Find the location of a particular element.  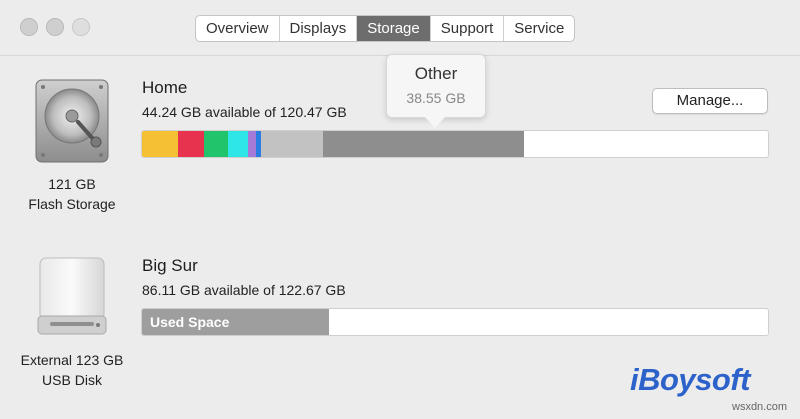

tooltip-value: 38.55 GB is located at coordinates (436, 98).